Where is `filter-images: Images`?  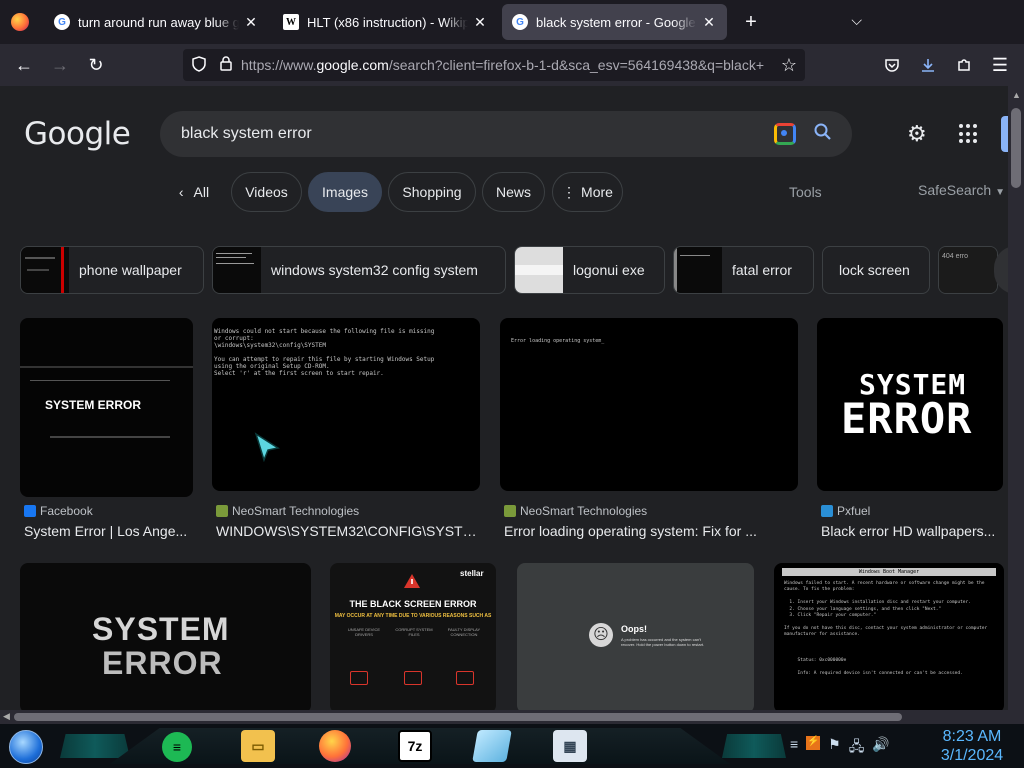 filter-images: Images is located at coordinates (345, 192).